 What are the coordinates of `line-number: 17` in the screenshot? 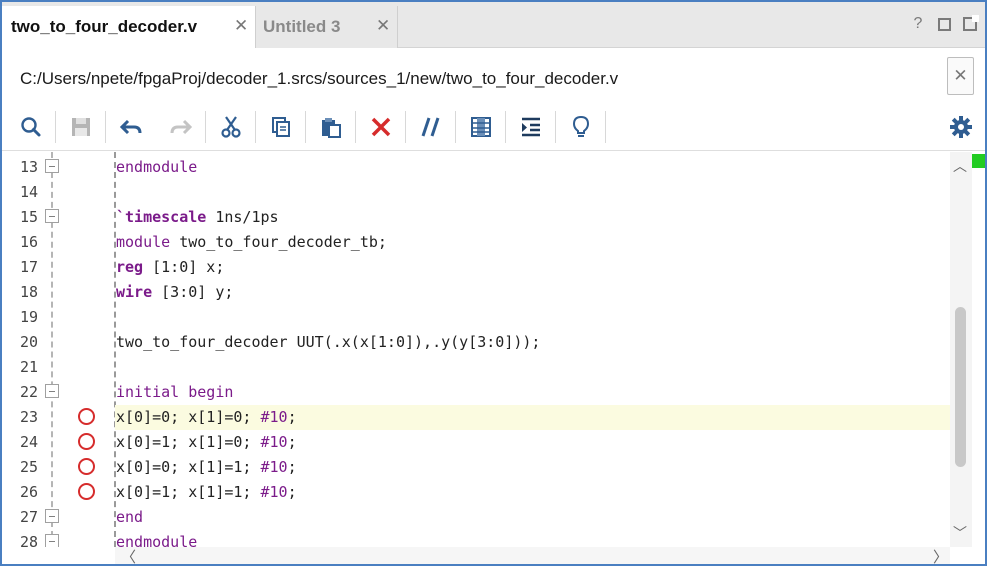 It's located at (28, 267).